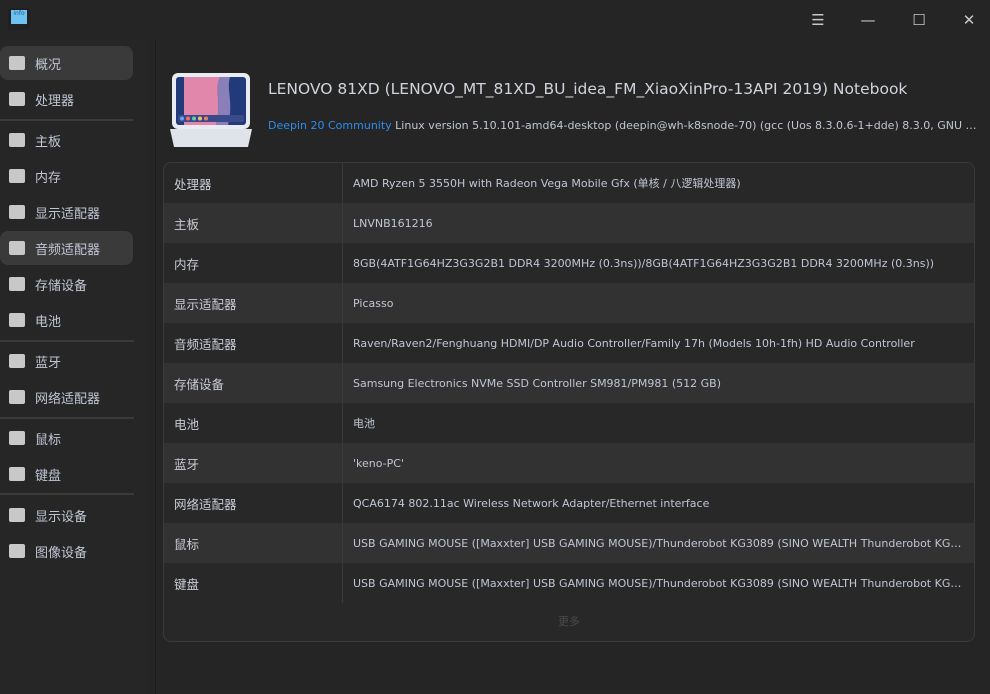 This screenshot has width=990, height=694. I want to click on sidebar-item-label: 处理器, so click(55, 101).